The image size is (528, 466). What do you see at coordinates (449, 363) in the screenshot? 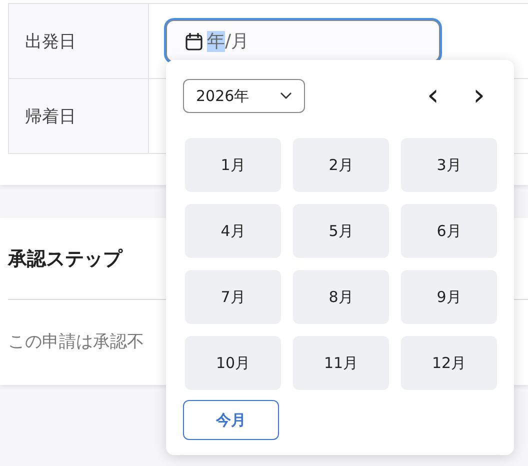
I see `month-button: 12月` at bounding box center [449, 363].